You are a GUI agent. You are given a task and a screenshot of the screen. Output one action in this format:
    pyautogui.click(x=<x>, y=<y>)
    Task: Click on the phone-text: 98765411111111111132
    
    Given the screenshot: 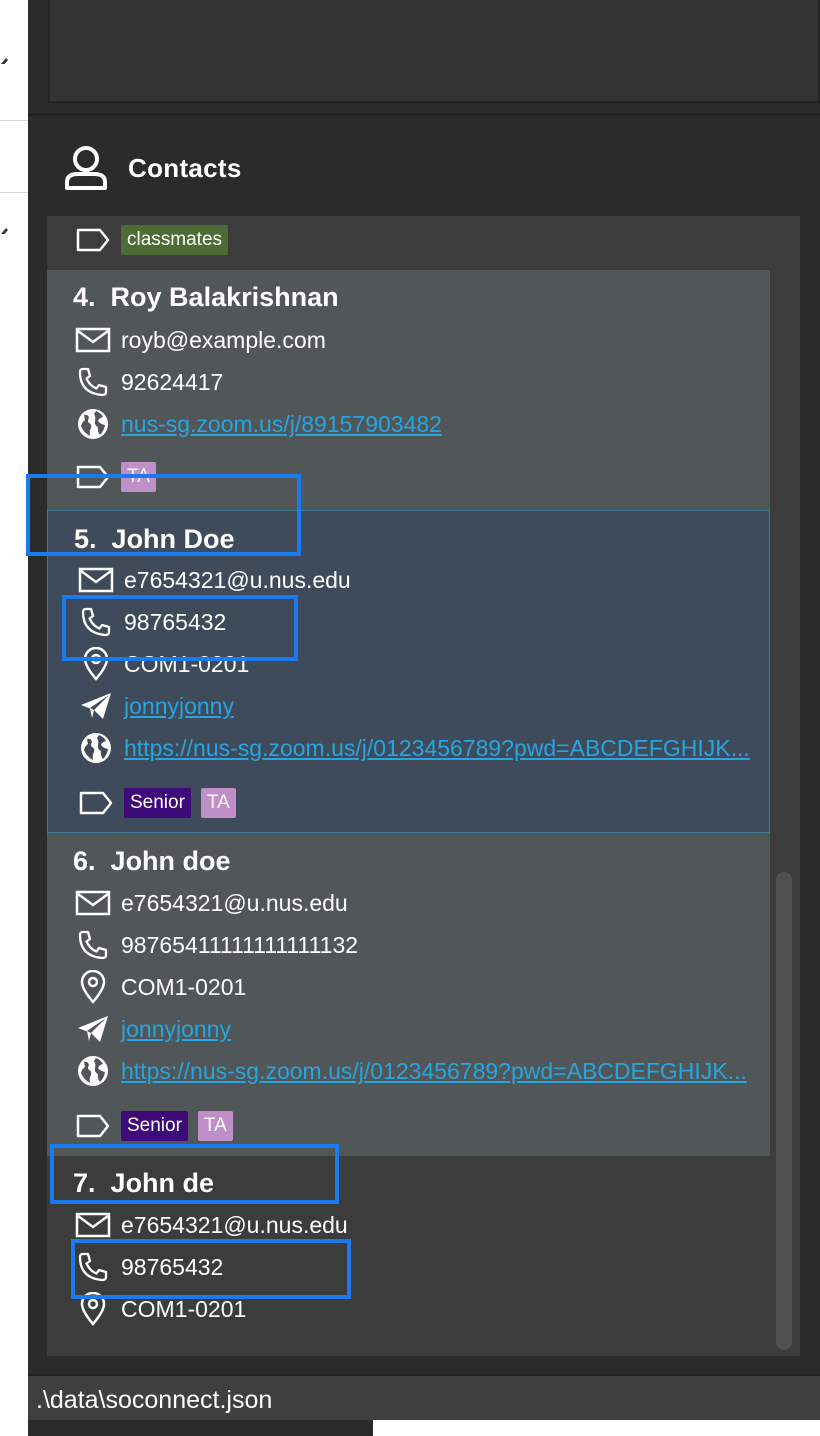 What is the action you would take?
    pyautogui.click(x=240, y=944)
    